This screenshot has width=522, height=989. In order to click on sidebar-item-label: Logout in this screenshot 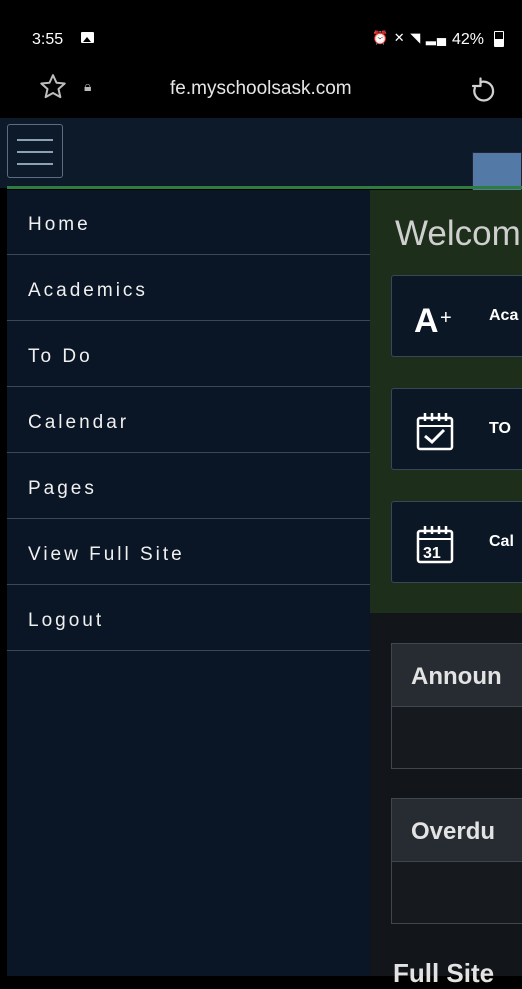, I will do `click(66, 620)`.